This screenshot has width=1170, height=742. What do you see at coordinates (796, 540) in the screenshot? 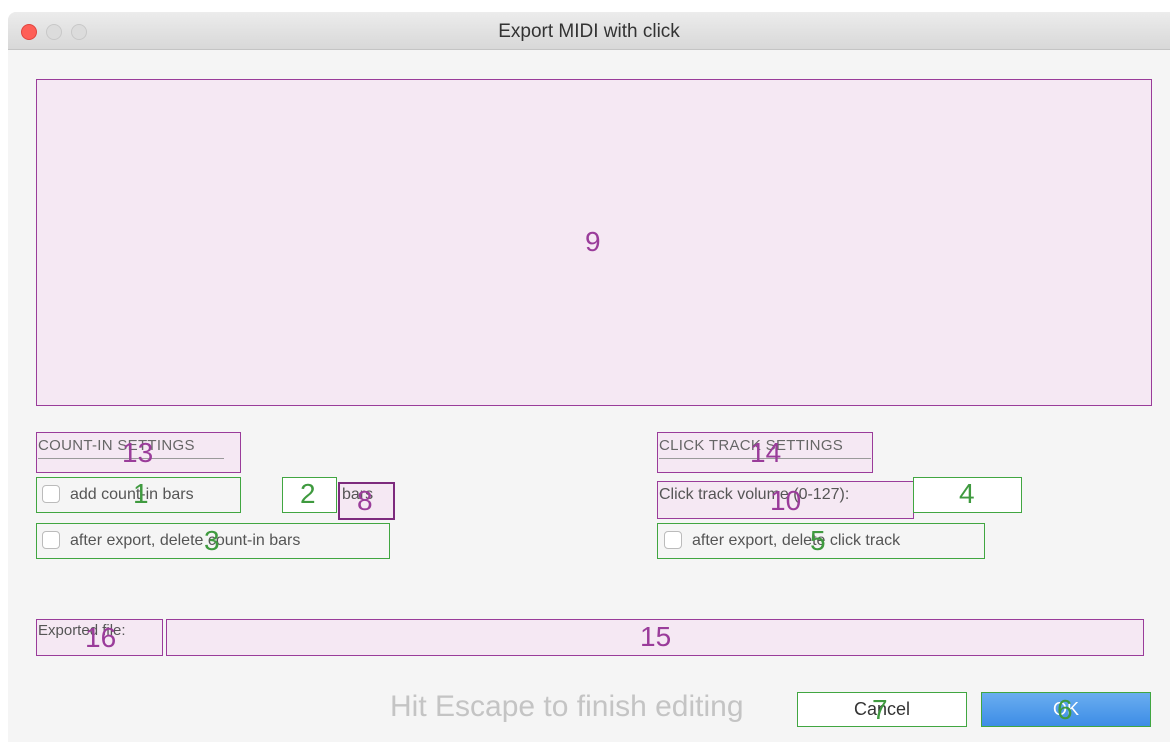
I see `delete-click-track-label: after export, delete click track` at bounding box center [796, 540].